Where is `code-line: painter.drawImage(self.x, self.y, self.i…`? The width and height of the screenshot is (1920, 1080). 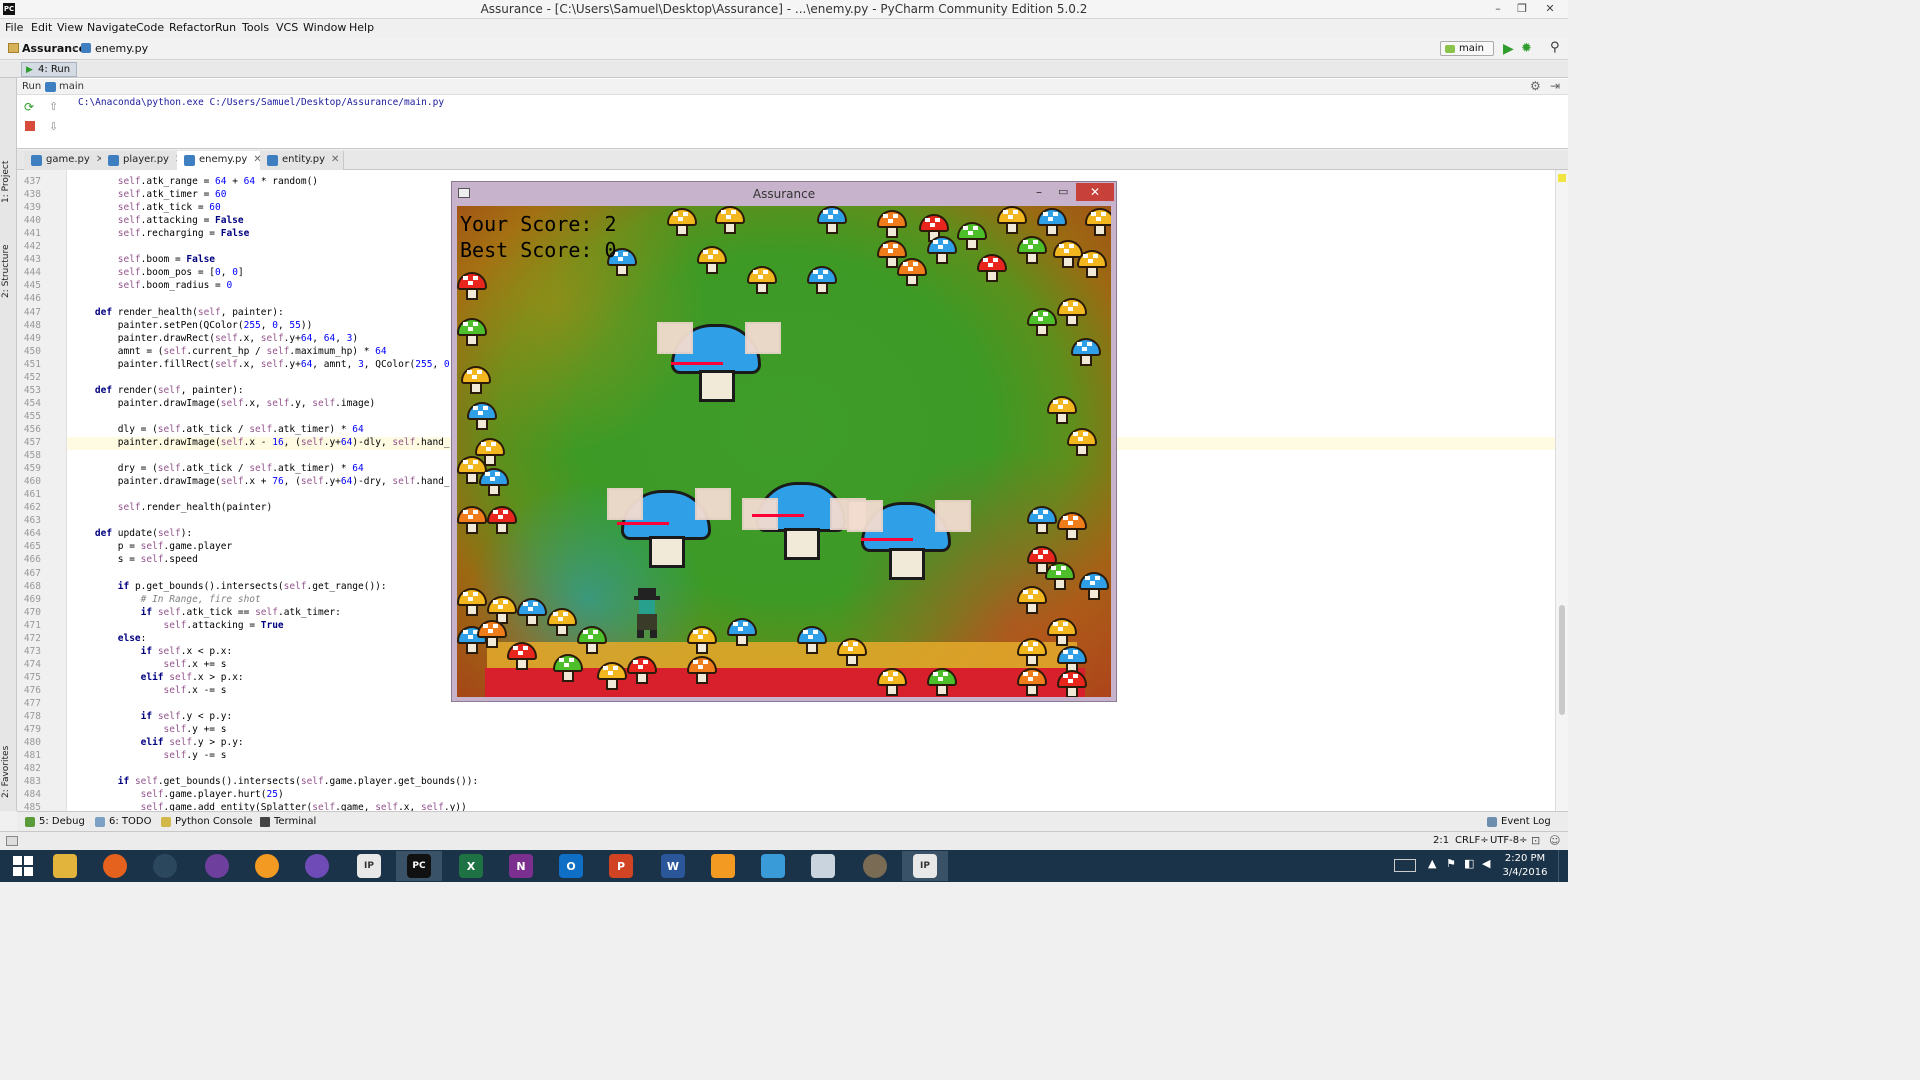
code-line: painter.drawImage(self.x, self.y, self.i… is located at coordinates (223, 403).